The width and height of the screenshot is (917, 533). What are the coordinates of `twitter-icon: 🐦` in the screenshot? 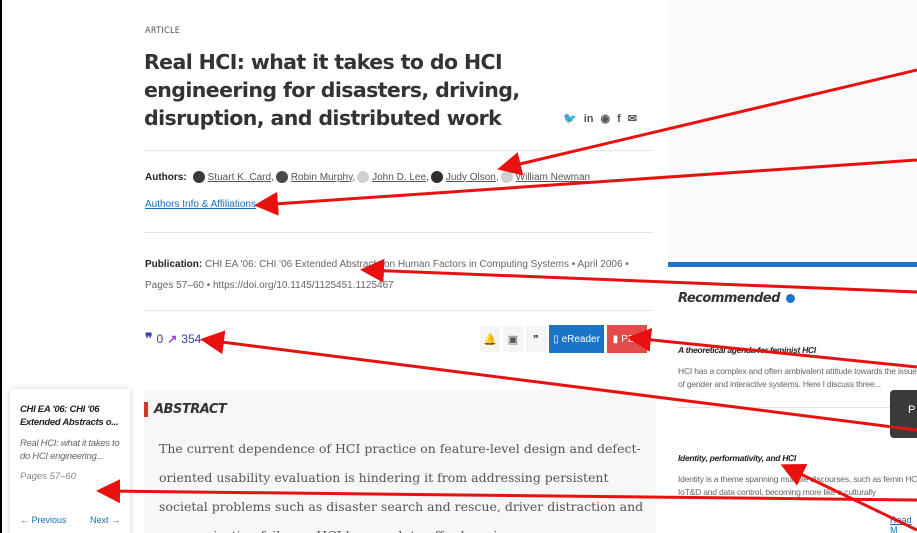 It's located at (570, 118).